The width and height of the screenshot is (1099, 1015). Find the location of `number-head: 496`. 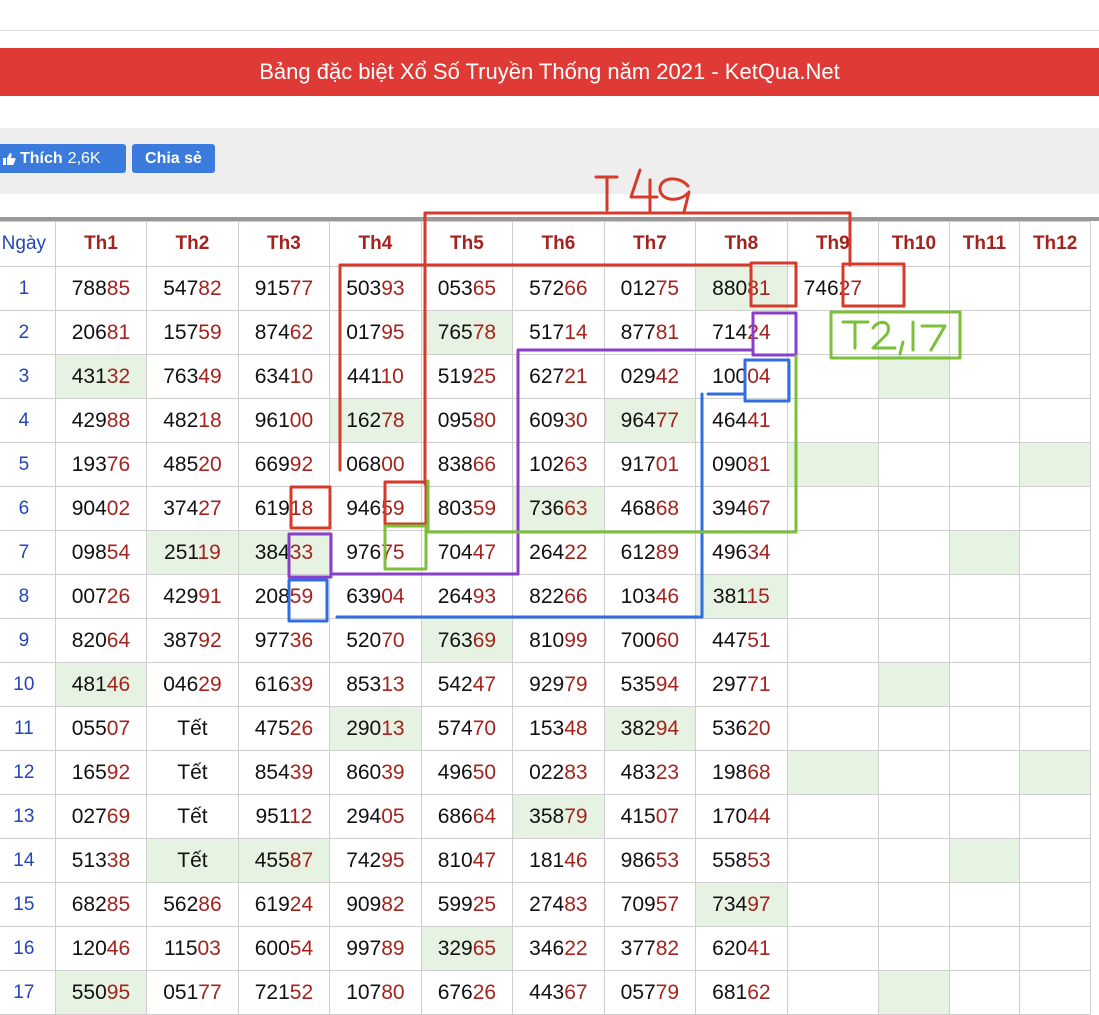

number-head: 496 is located at coordinates (455, 772).